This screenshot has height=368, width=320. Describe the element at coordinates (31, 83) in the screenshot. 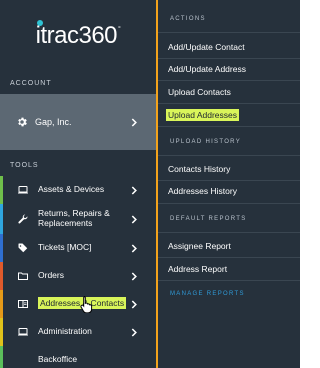

I see `account-section-label: ACCOUNT` at that location.